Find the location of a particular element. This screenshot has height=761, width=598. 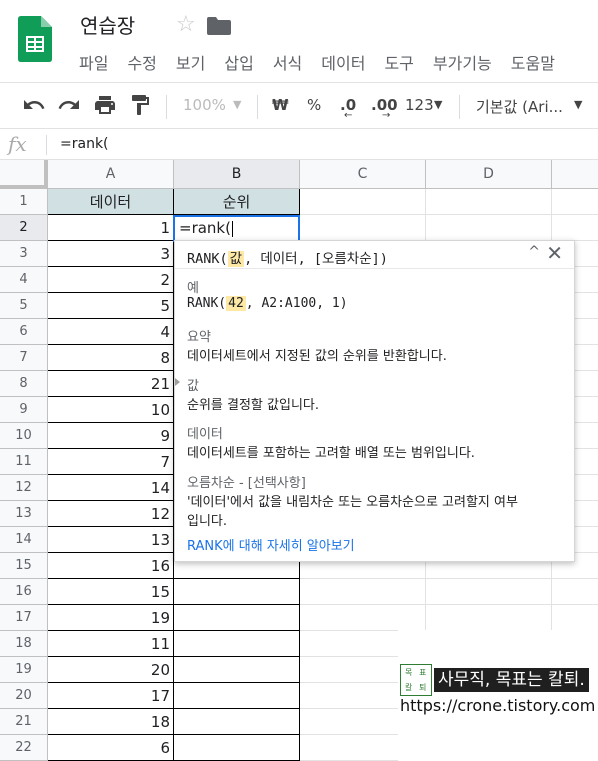

menu-help: 도움말 is located at coordinates (533, 62).